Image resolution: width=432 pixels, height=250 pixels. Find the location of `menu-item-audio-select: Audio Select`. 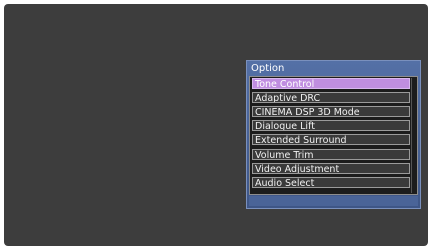

menu-item-audio-select: Audio Select is located at coordinates (331, 182).